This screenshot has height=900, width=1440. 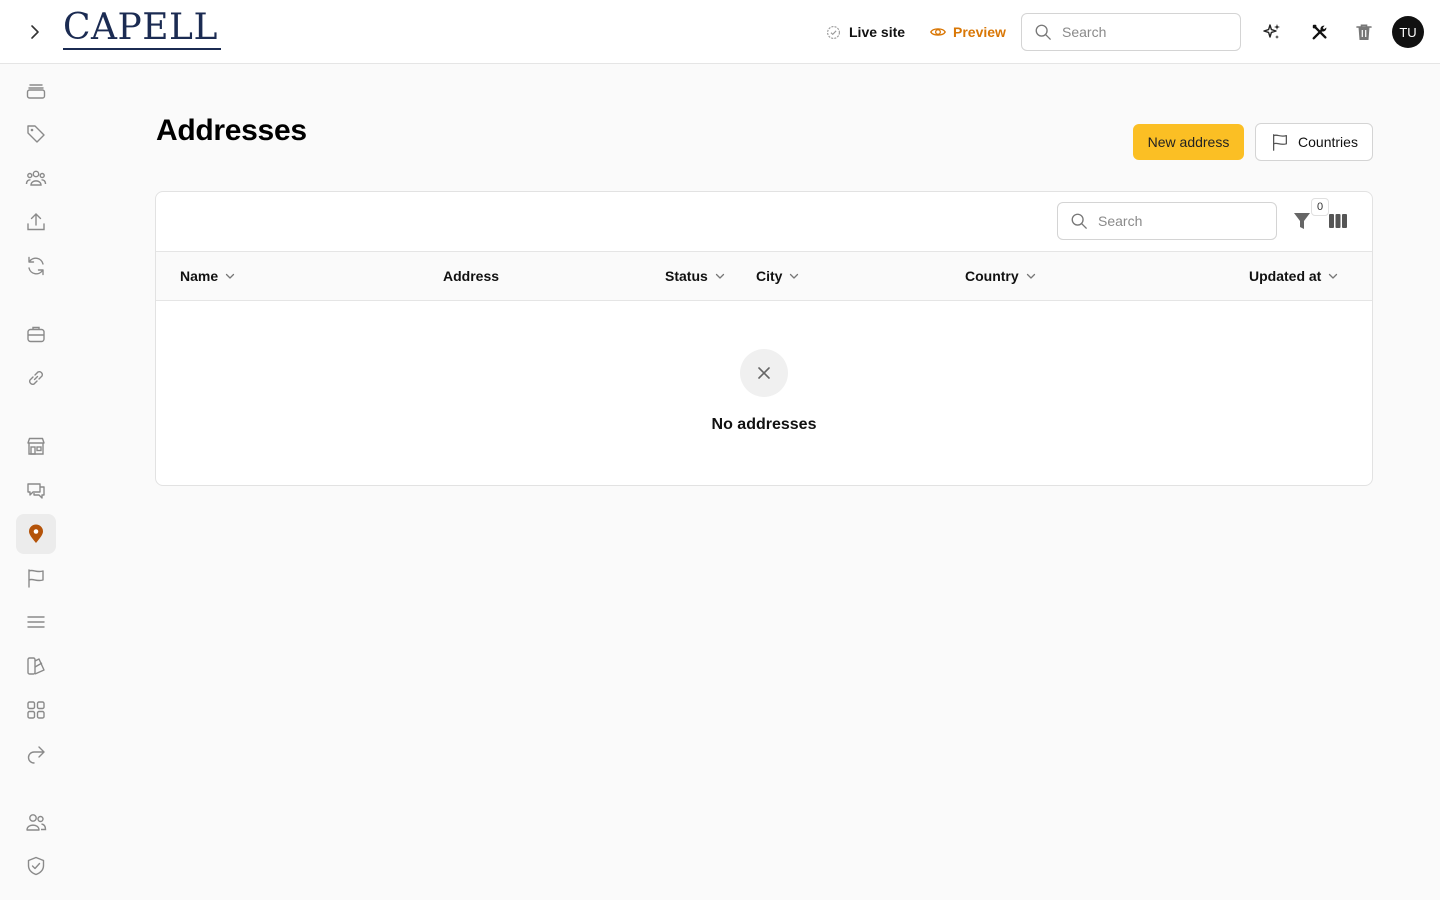 What do you see at coordinates (142, 49) in the screenshot?
I see `logo-underline` at bounding box center [142, 49].